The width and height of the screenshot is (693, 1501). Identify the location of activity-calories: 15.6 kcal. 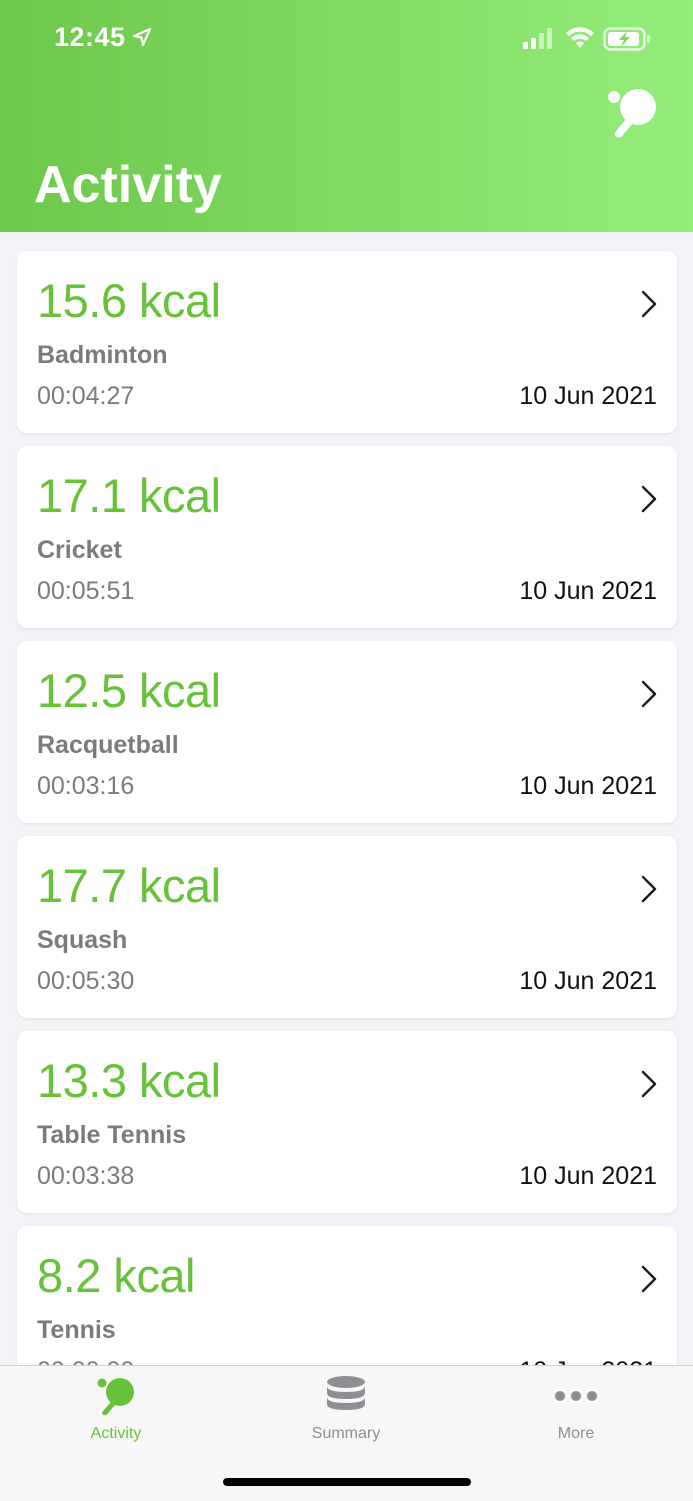
(129, 300).